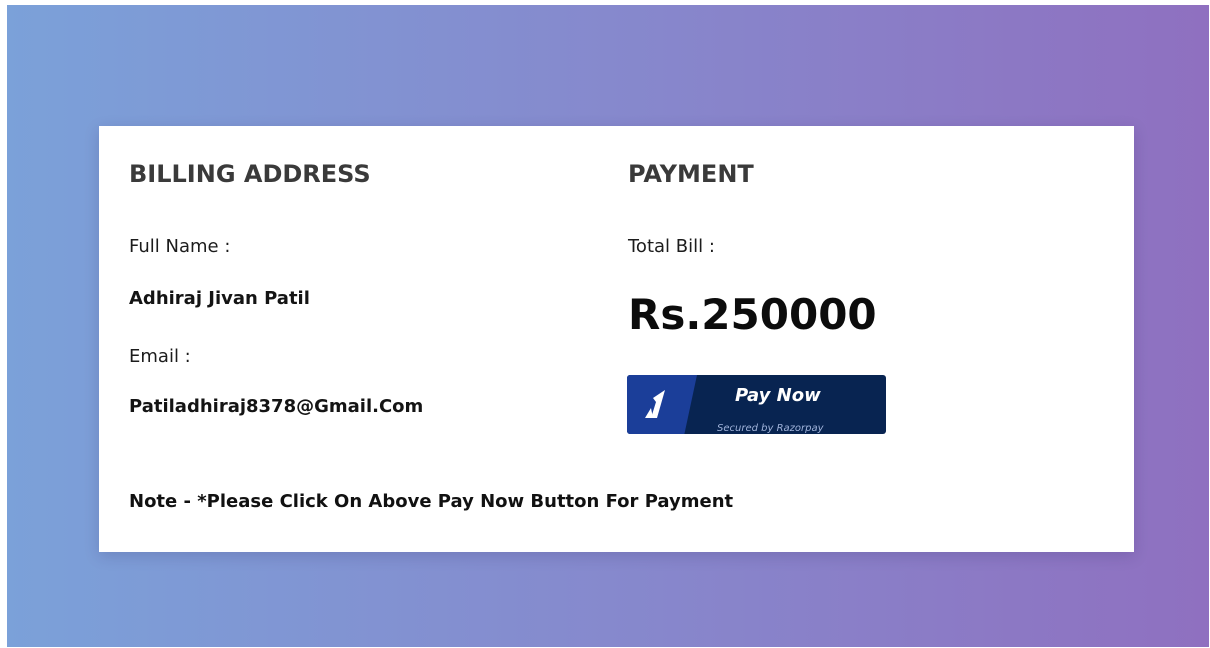  What do you see at coordinates (250, 174) in the screenshot?
I see `billing-address-heading: BILLING ADDRESS` at bounding box center [250, 174].